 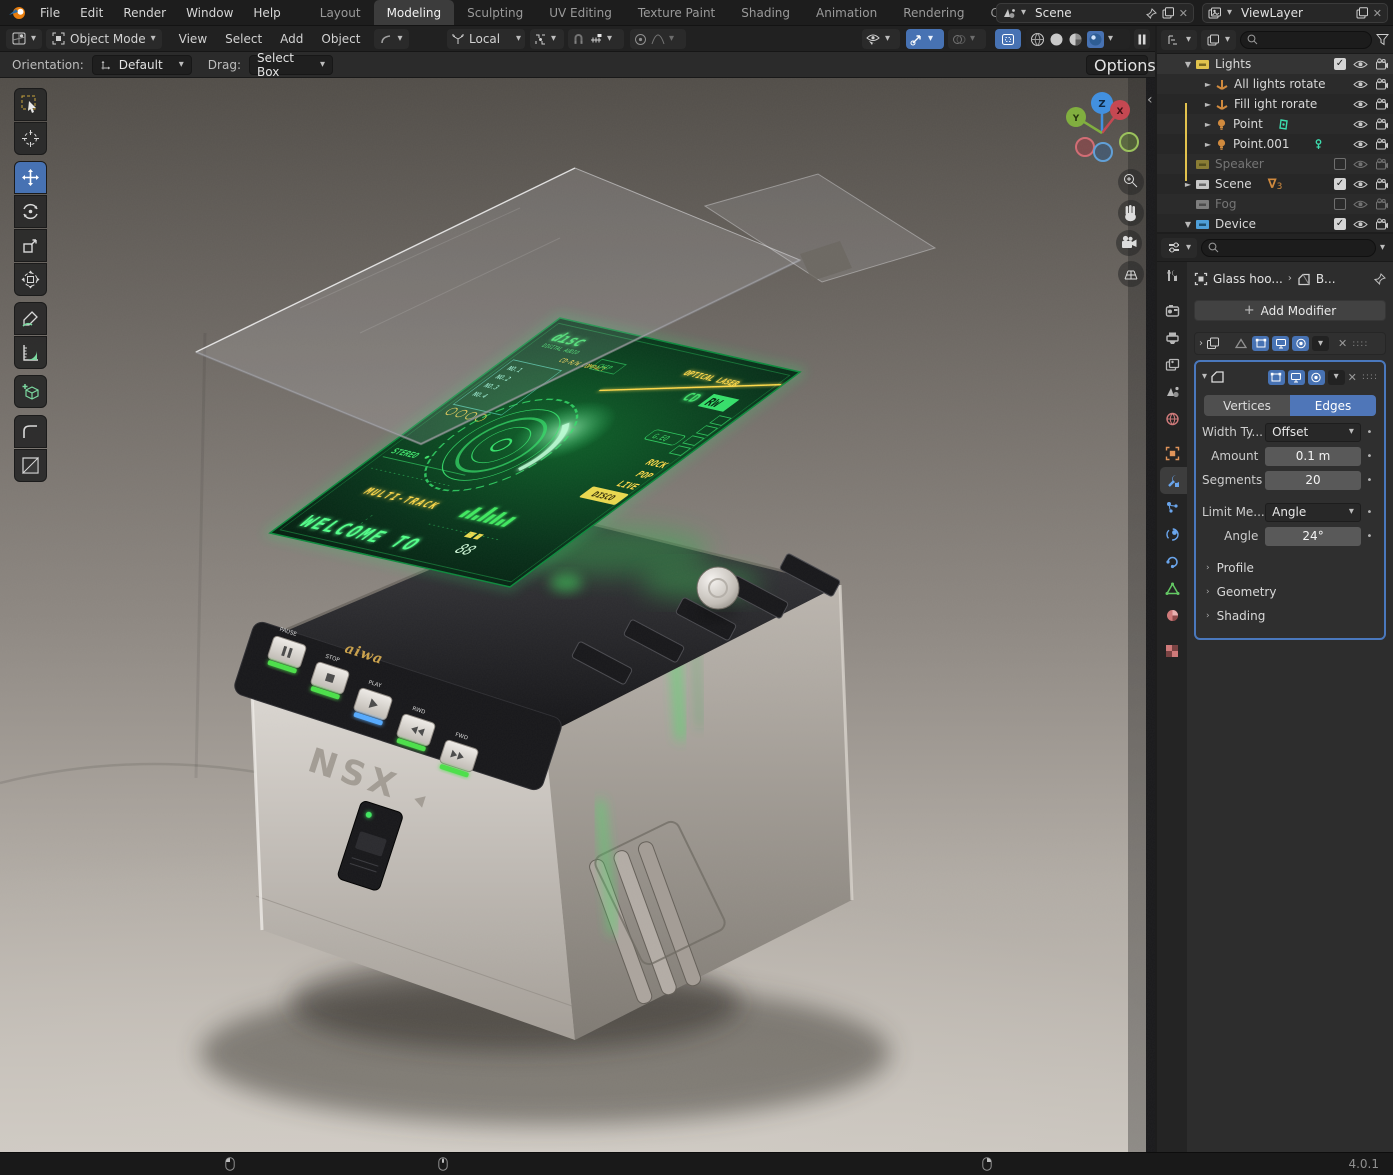 I want to click on menu-edit: Edit, so click(x=91, y=12).